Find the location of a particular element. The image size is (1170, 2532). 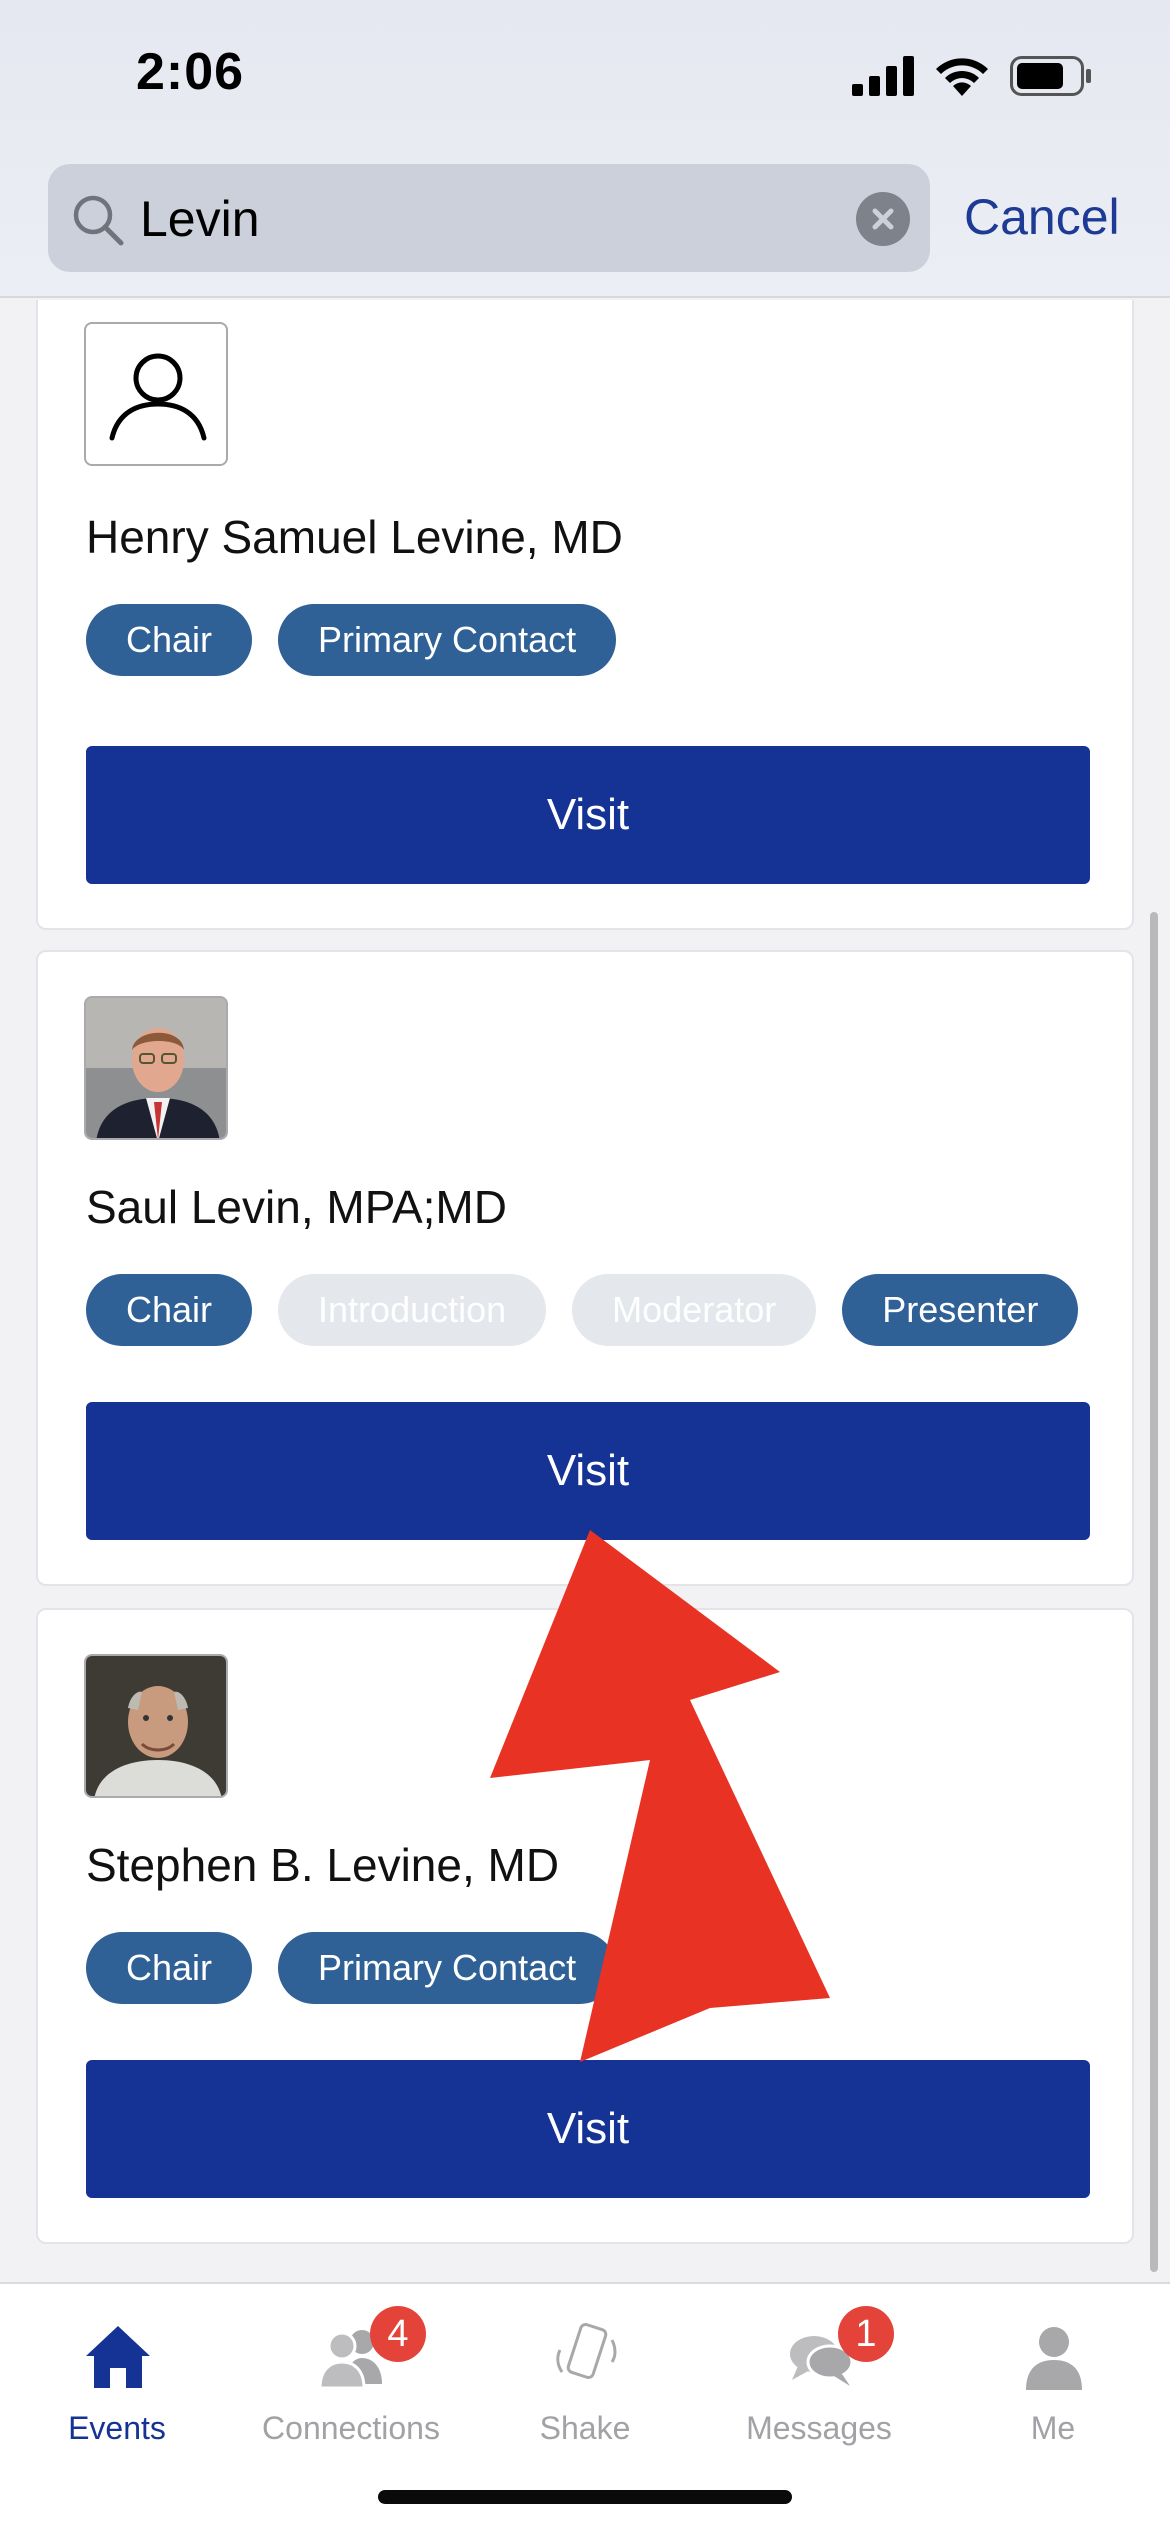

phone-shake-icon is located at coordinates (586, 2351).